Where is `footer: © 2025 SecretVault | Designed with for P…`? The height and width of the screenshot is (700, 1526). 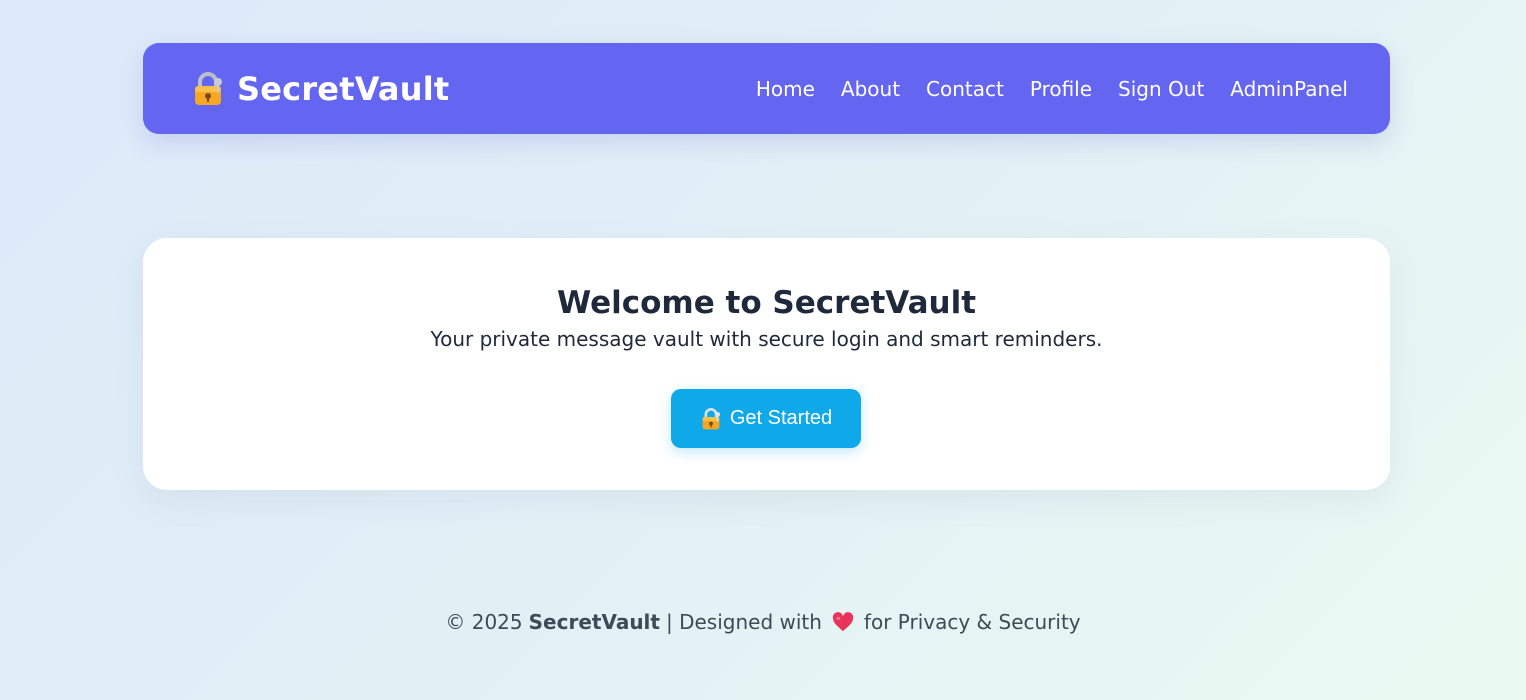 footer: © 2025 SecretVault | Designed with for P… is located at coordinates (763, 622).